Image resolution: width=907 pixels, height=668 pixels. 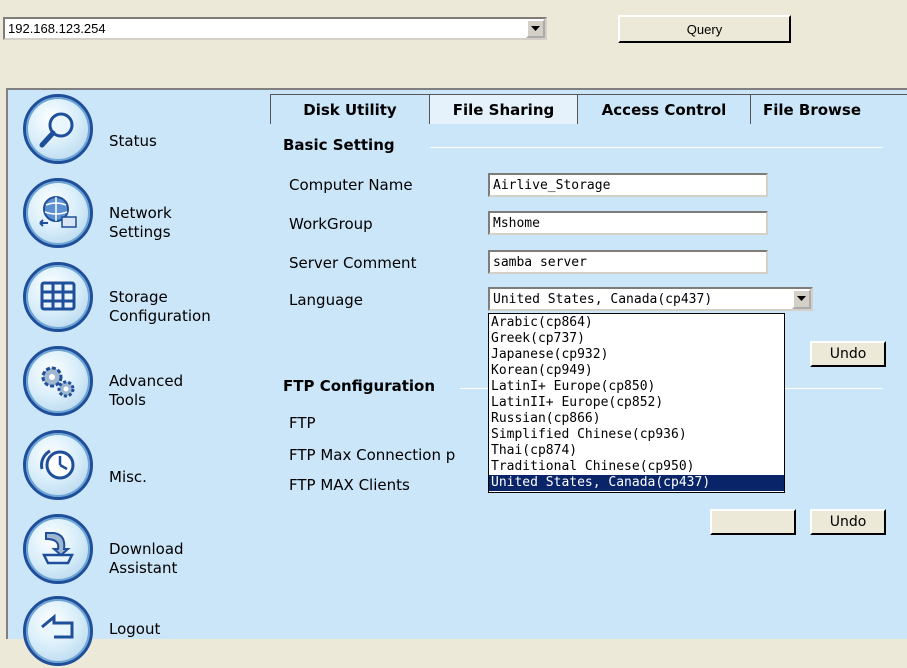 What do you see at coordinates (656, 147) in the screenshot?
I see `section-divider` at bounding box center [656, 147].